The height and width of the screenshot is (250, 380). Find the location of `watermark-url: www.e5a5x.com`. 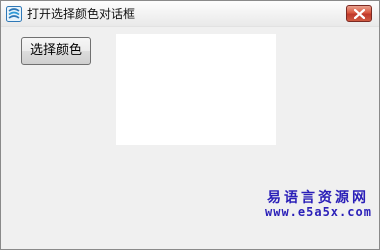

watermark-url: www.e5a5x.com is located at coordinates (318, 212).